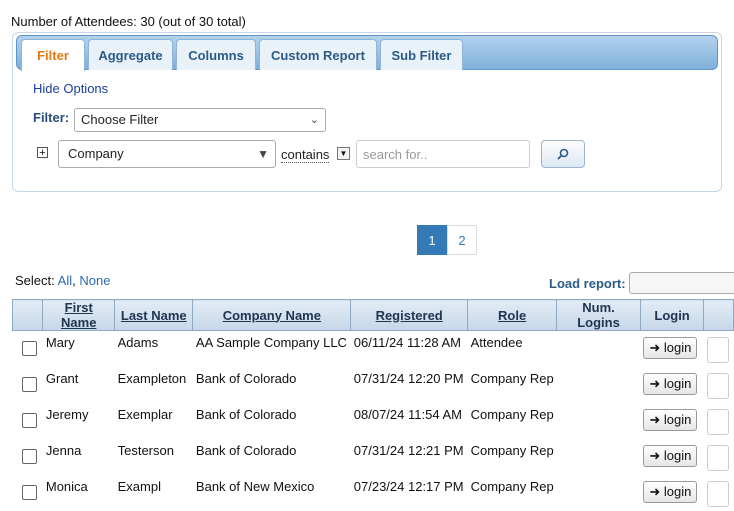  I want to click on first-name-header: First Name, so click(79, 315).